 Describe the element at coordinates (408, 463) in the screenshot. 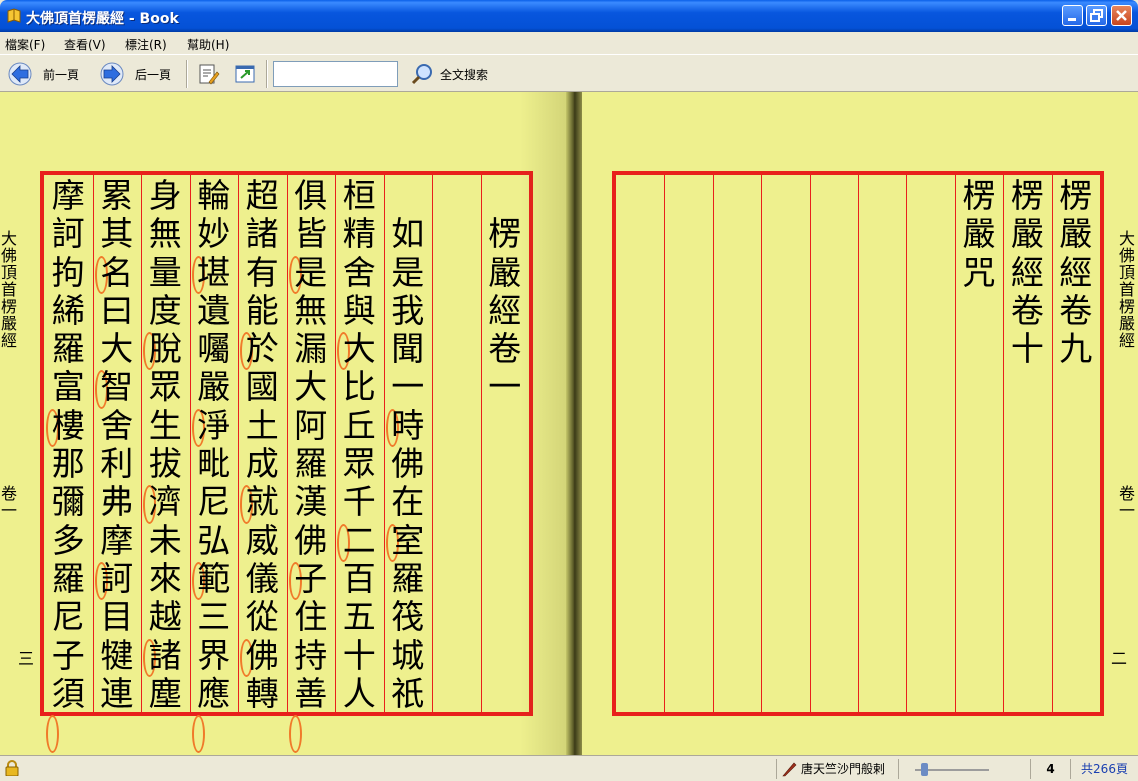

I see `left-column-text: 如是我聞一時佛在室羅筏城祇` at that location.